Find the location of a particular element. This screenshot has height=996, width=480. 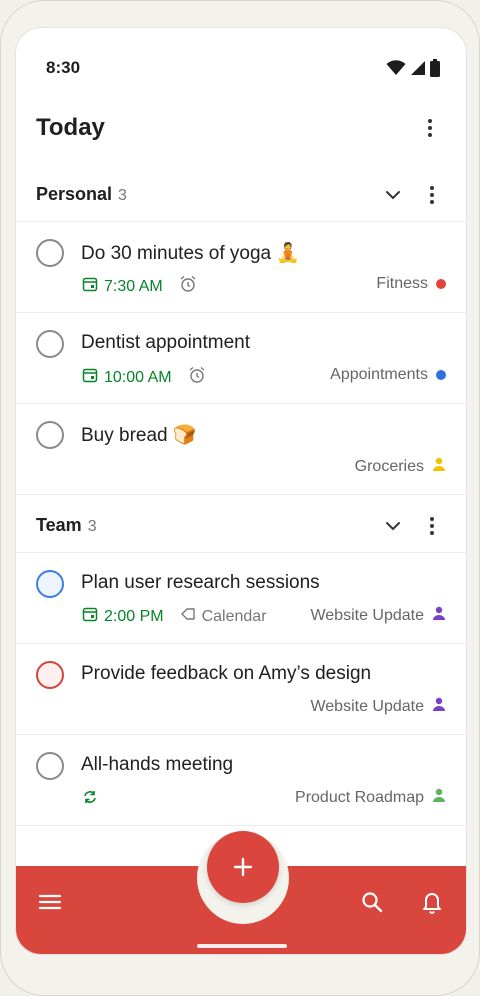

task-project: Groceries is located at coordinates (400, 466).